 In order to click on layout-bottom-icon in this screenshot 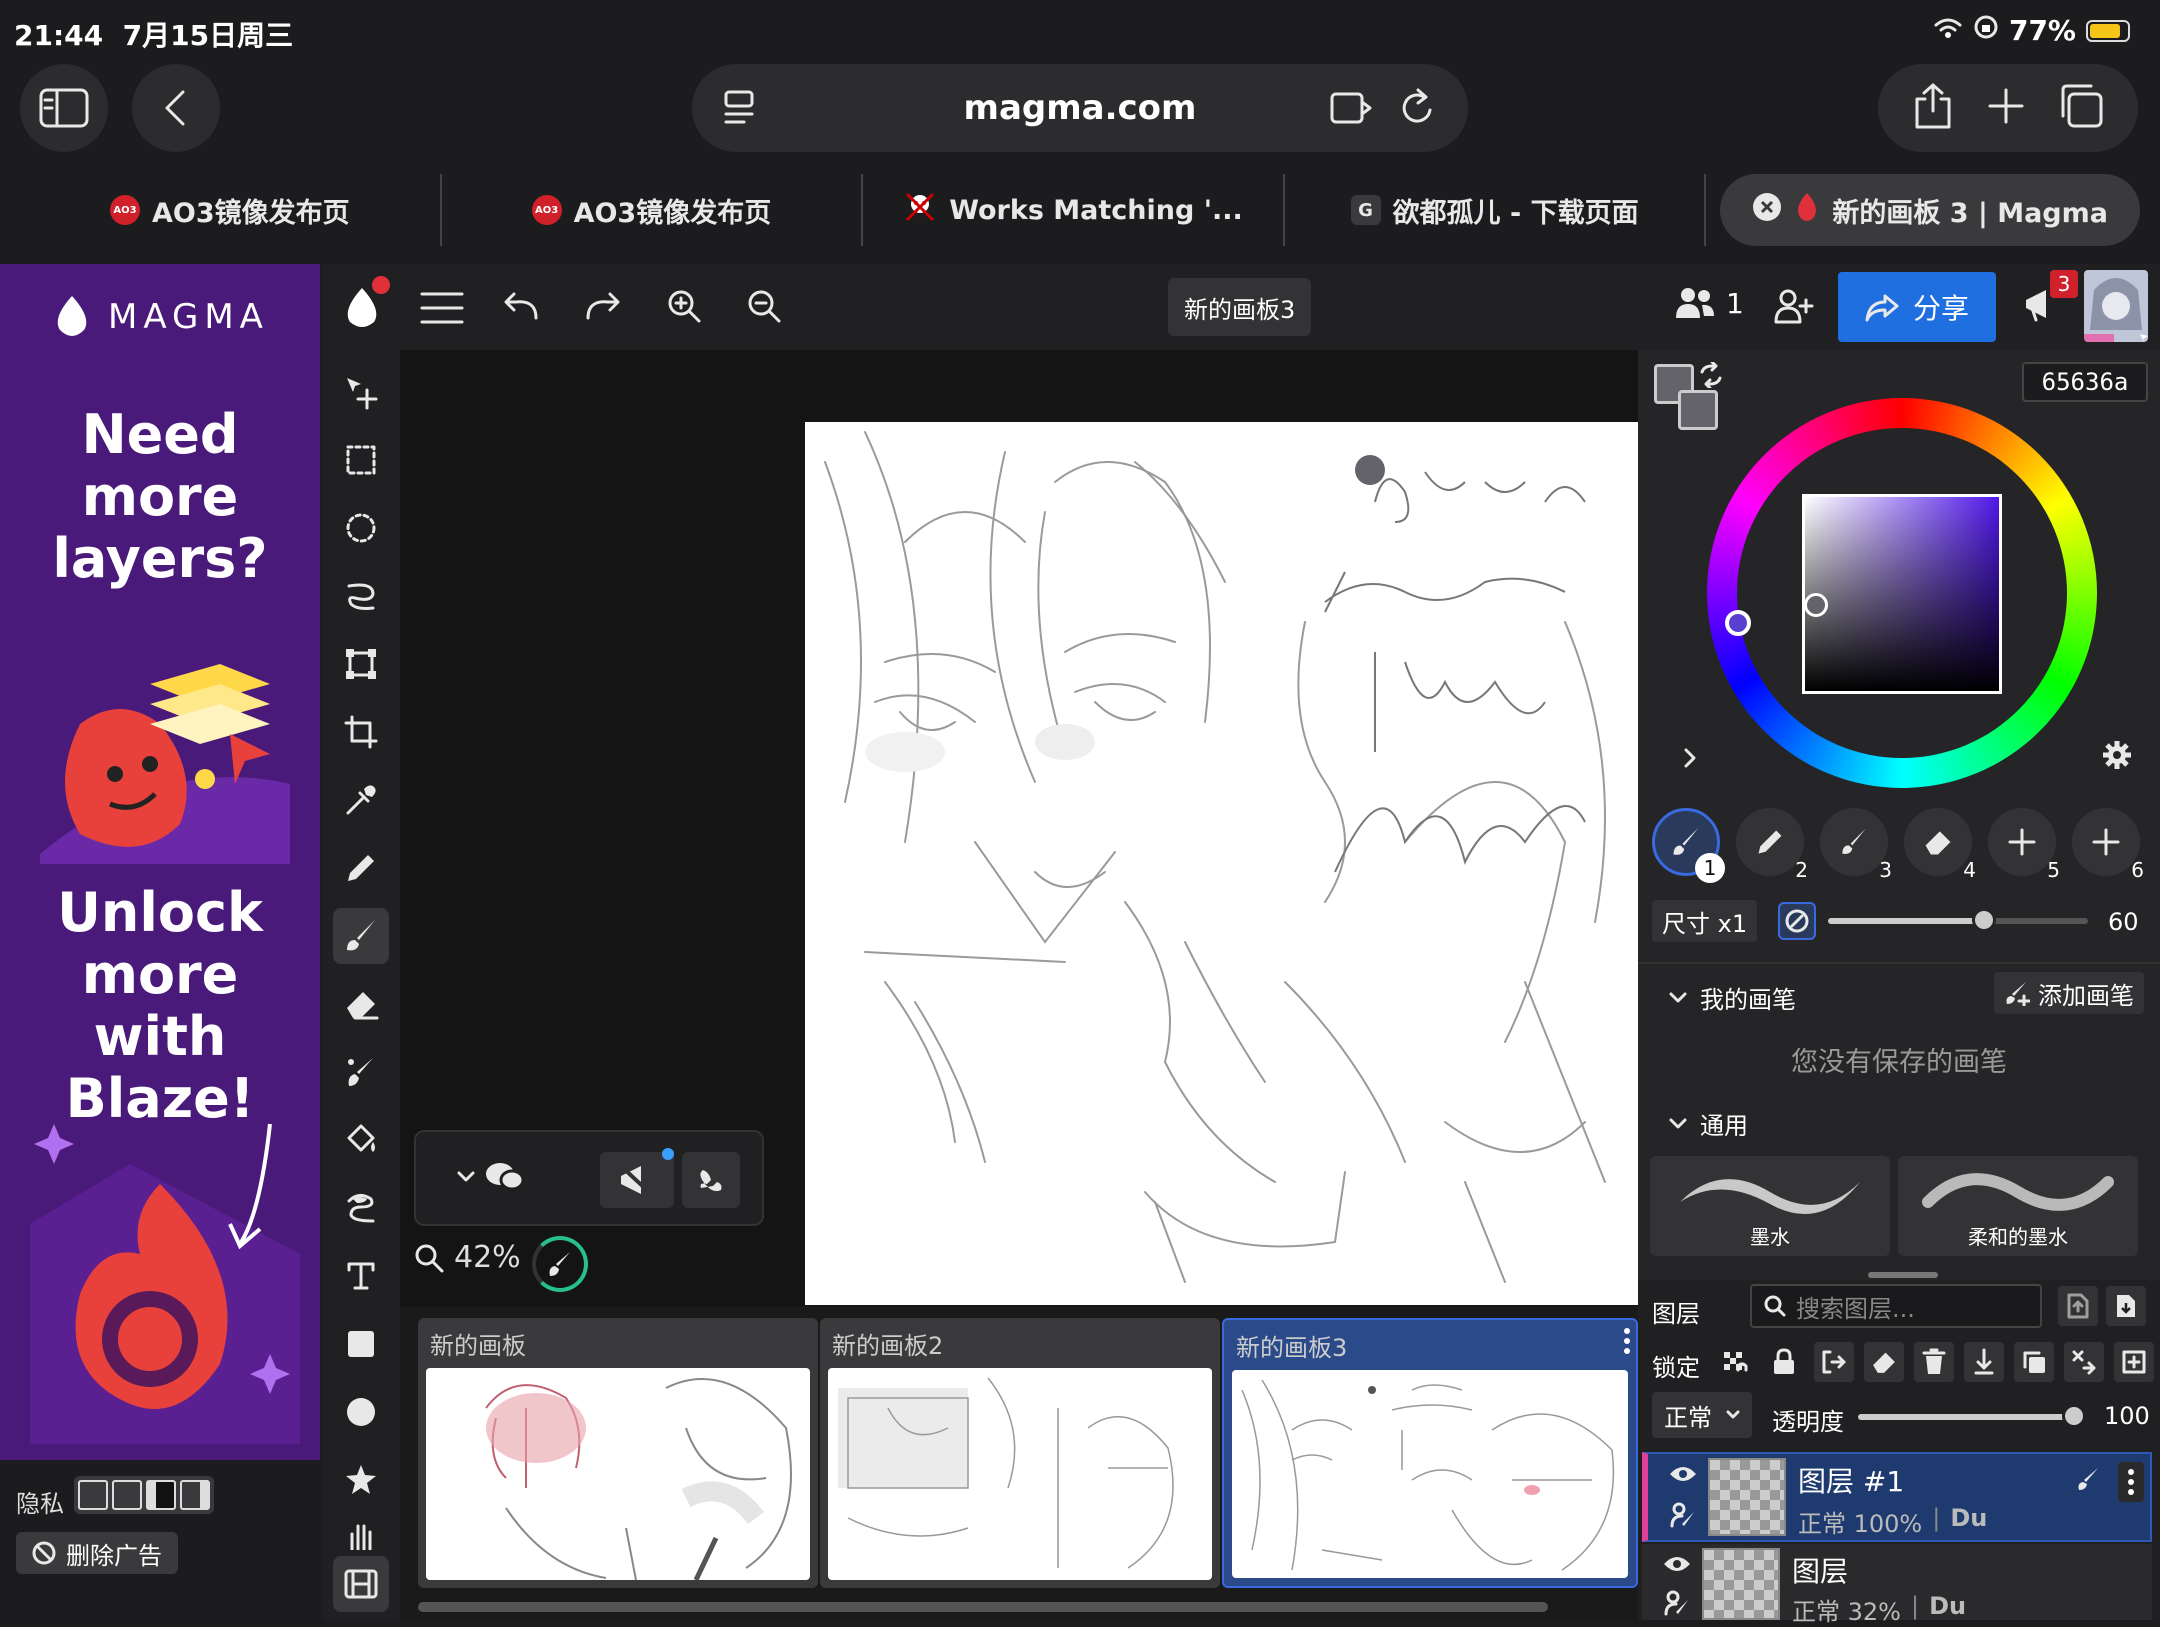, I will do `click(127, 1495)`.